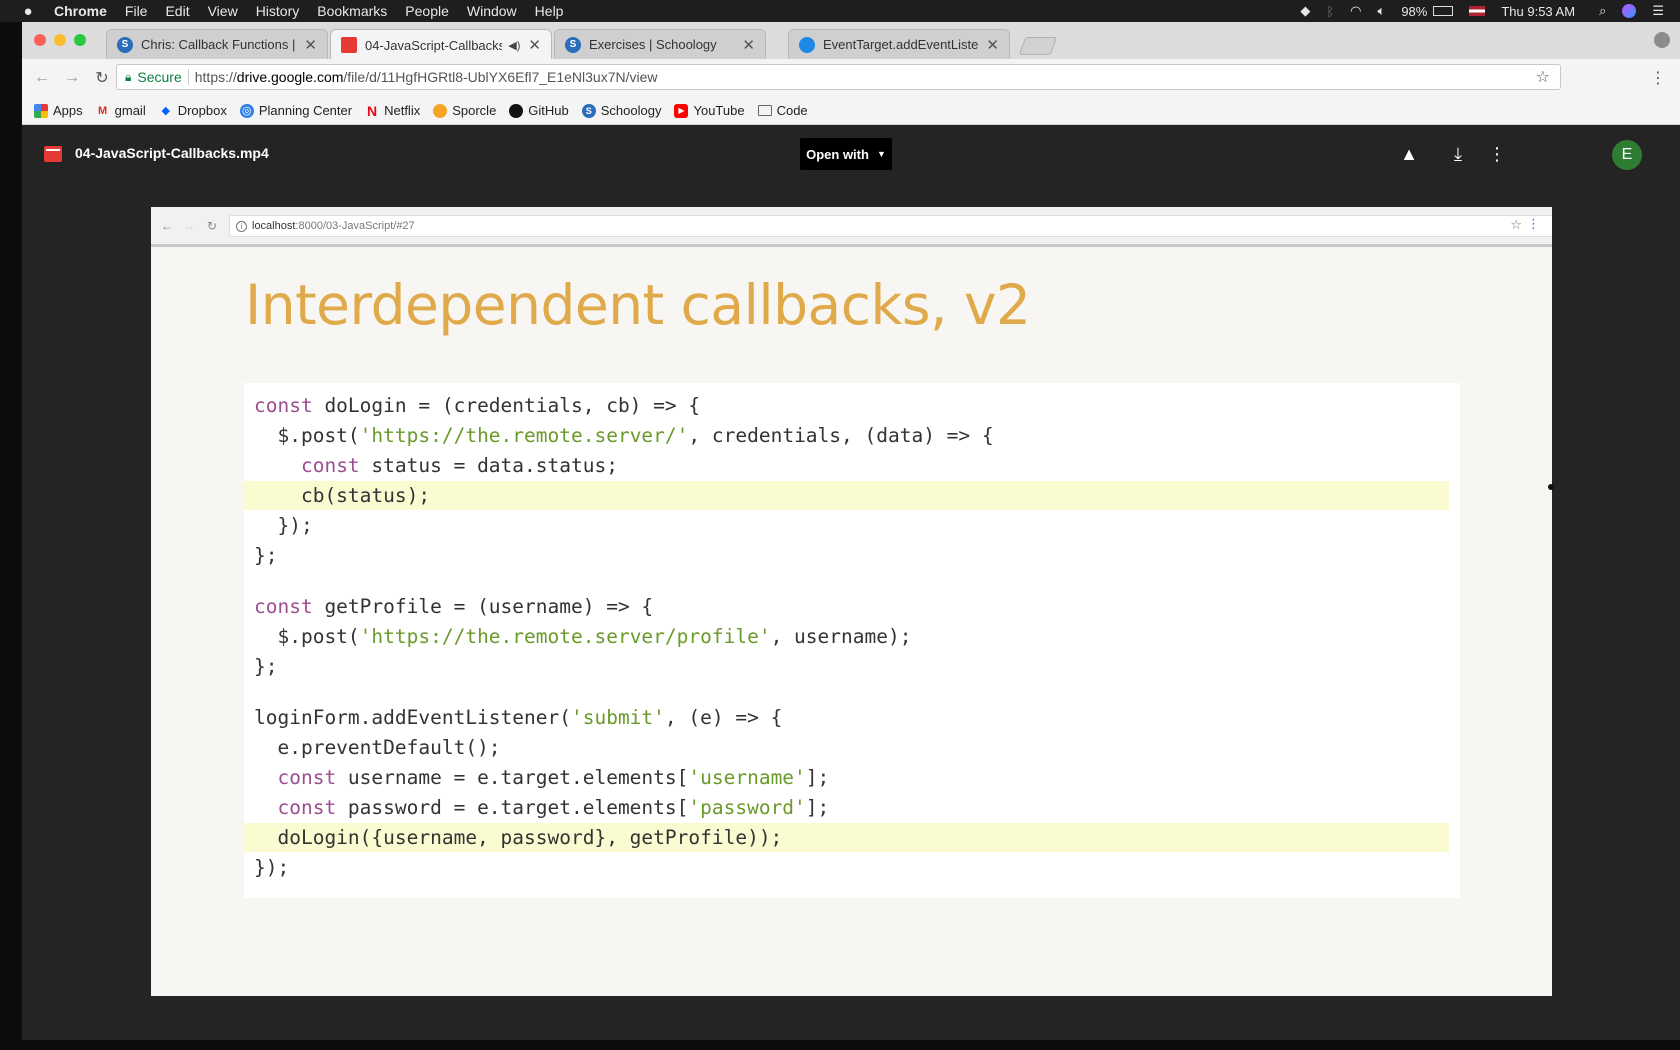 The height and width of the screenshot is (1050, 1680). What do you see at coordinates (1477, 11) in the screenshot?
I see `input-flag-icon` at bounding box center [1477, 11].